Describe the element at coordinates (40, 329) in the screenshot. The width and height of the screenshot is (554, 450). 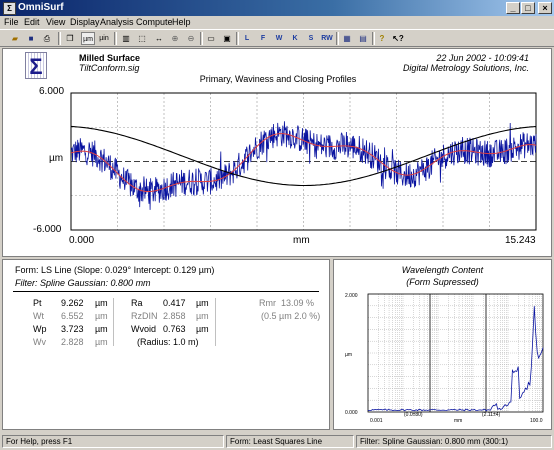
I see `param-name: Wp` at that location.